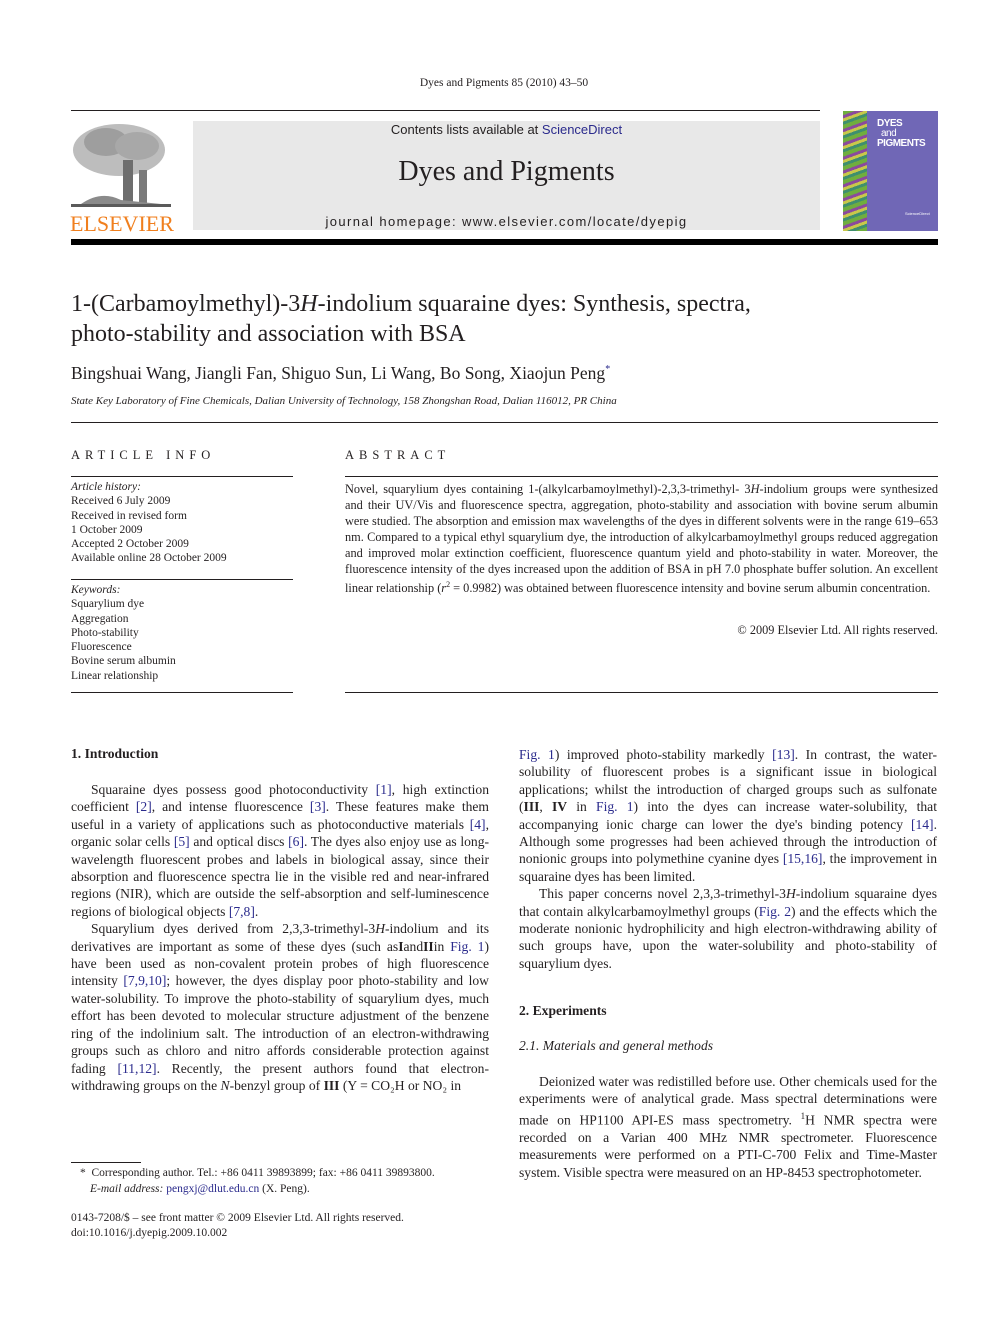 This screenshot has width=992, height=1323. I want to click on title-text: 1-(Carbamoylmethyl)-3, so click(186, 304).